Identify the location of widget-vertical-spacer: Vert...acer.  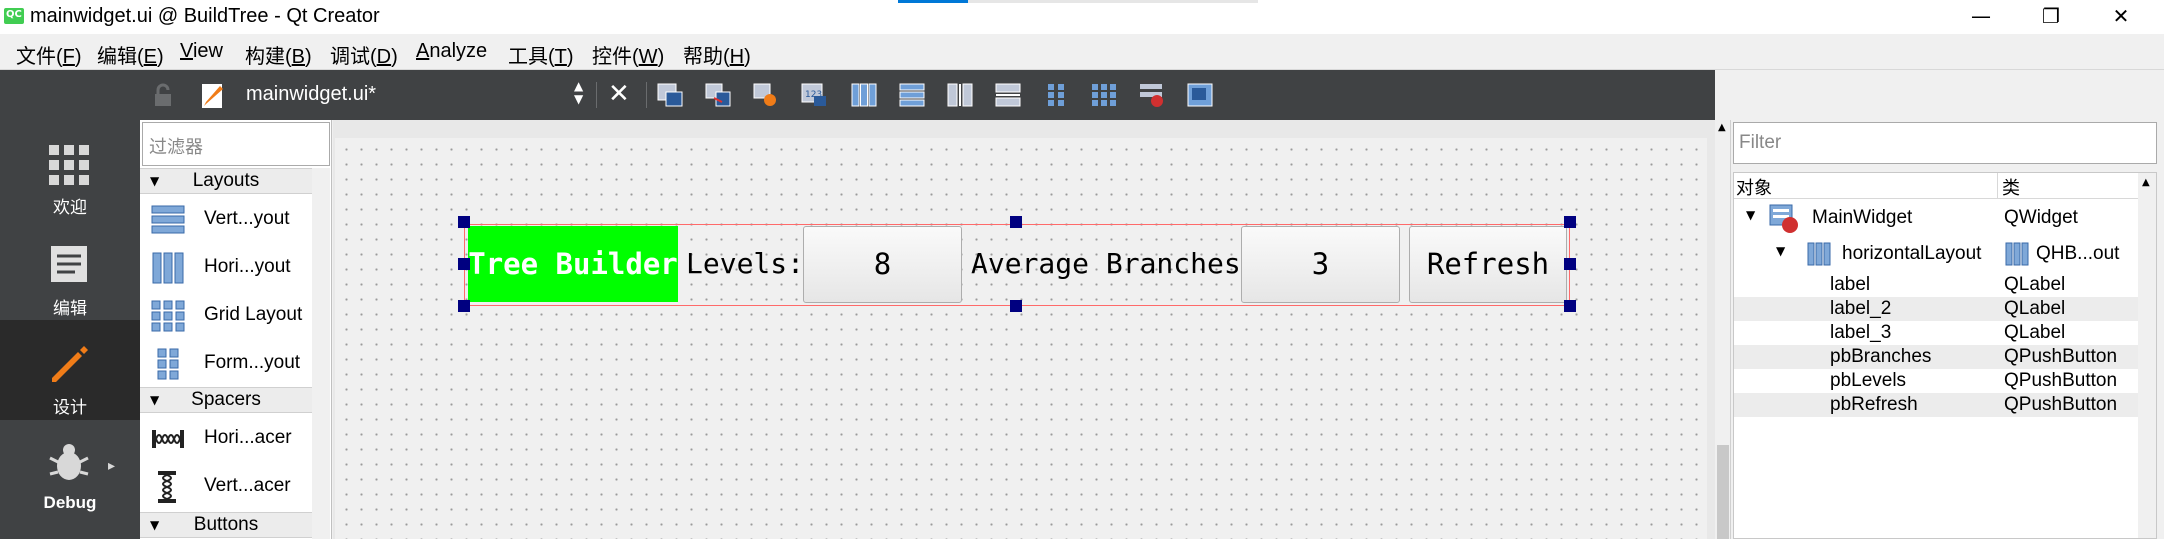
(226, 486).